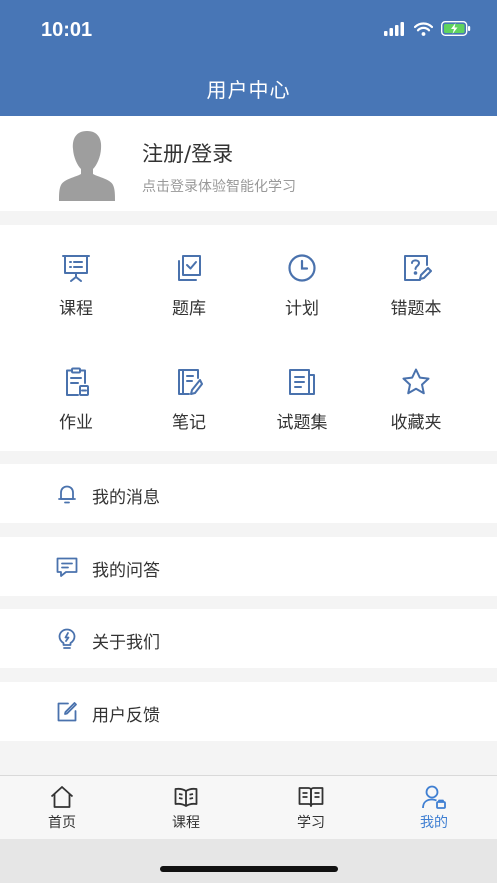  What do you see at coordinates (190, 382) in the screenshot?
I see `note-pencil-icon` at bounding box center [190, 382].